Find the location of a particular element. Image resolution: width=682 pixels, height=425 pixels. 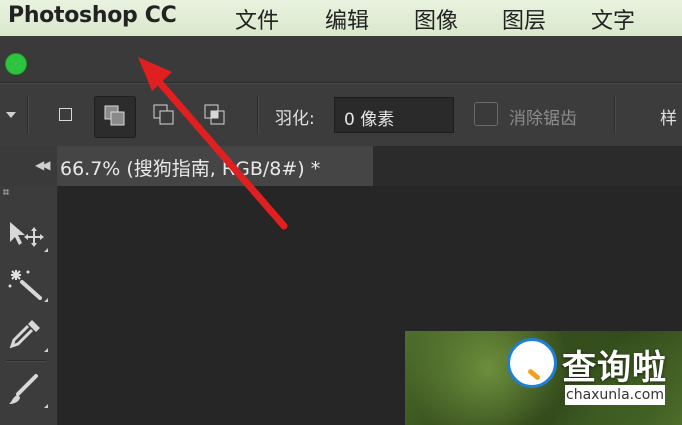

tools-panel is located at coordinates (29, 305).